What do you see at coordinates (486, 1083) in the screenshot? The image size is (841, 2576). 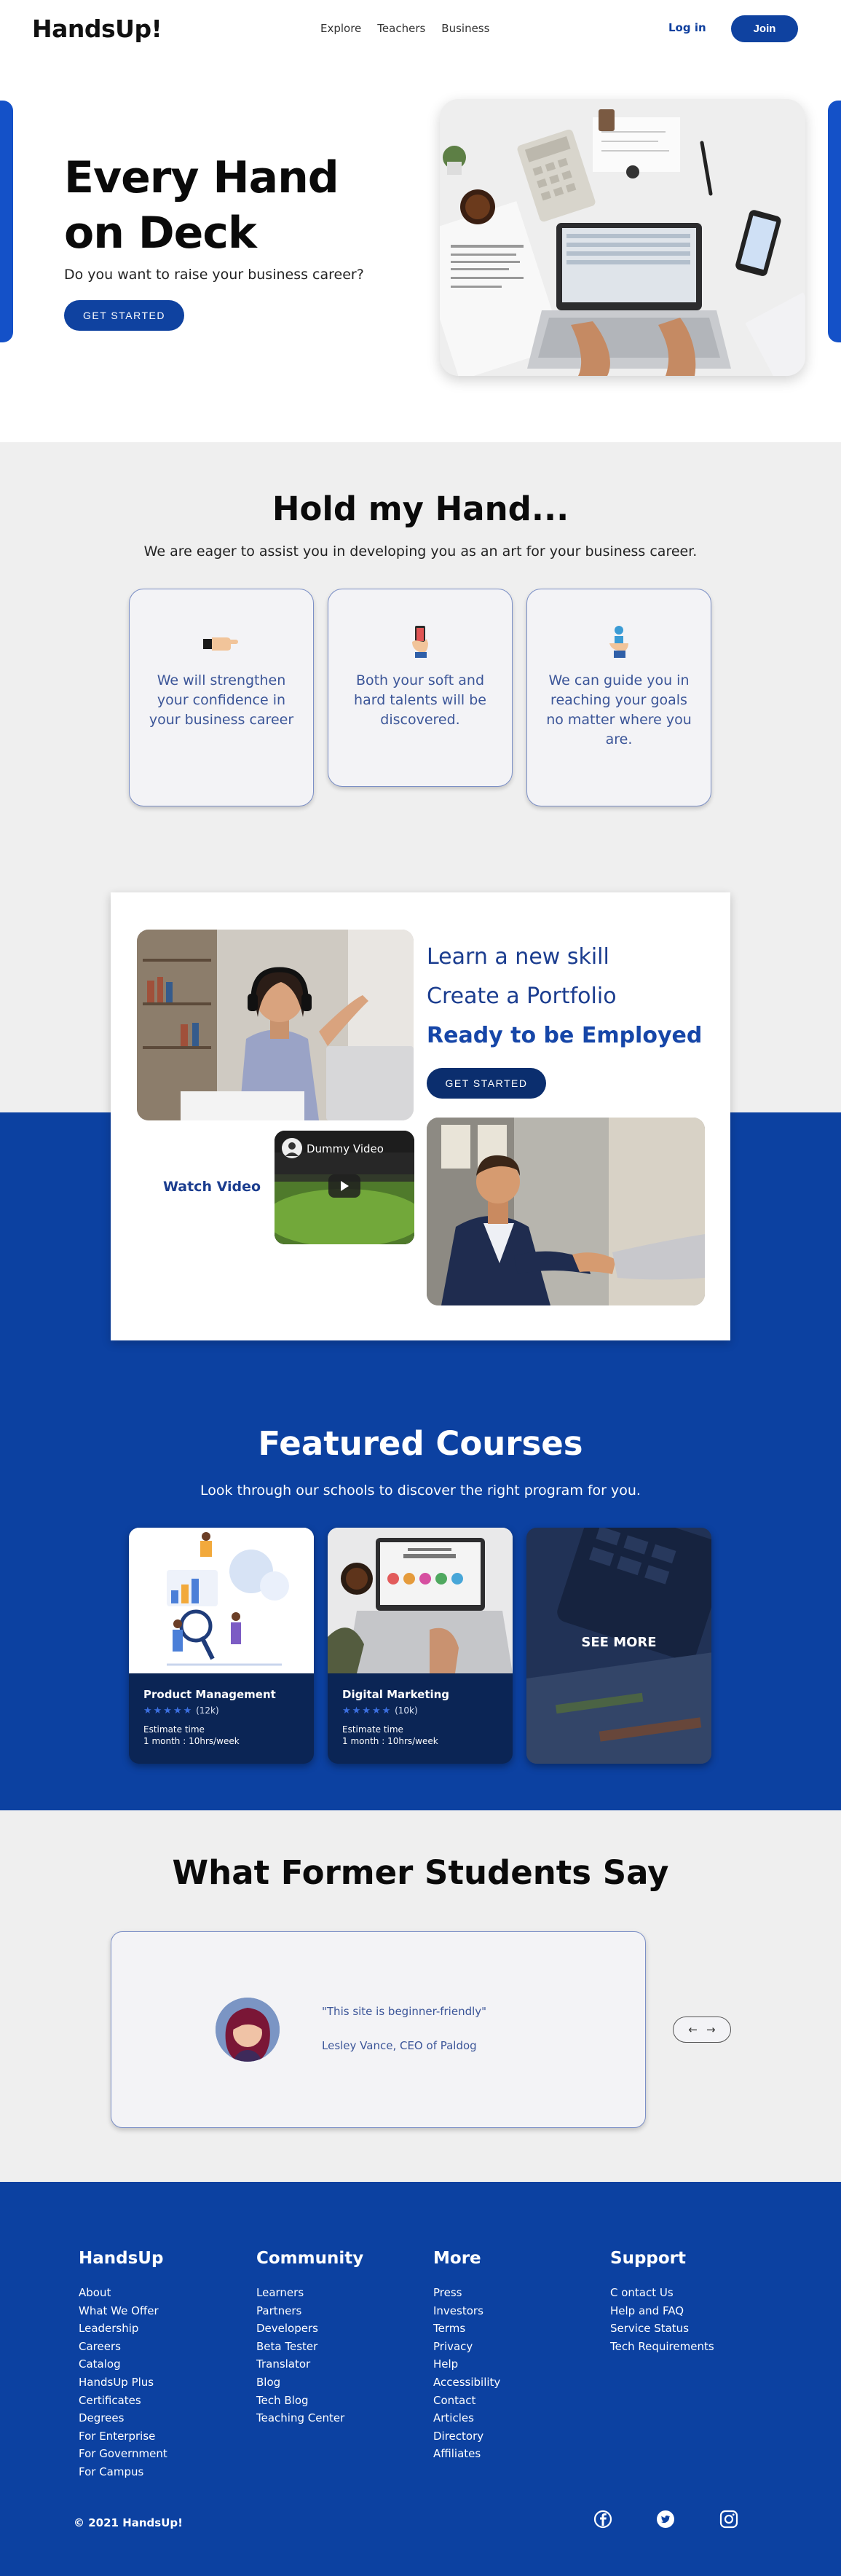 I see `learn-get-started-button: GET STARTED` at bounding box center [486, 1083].